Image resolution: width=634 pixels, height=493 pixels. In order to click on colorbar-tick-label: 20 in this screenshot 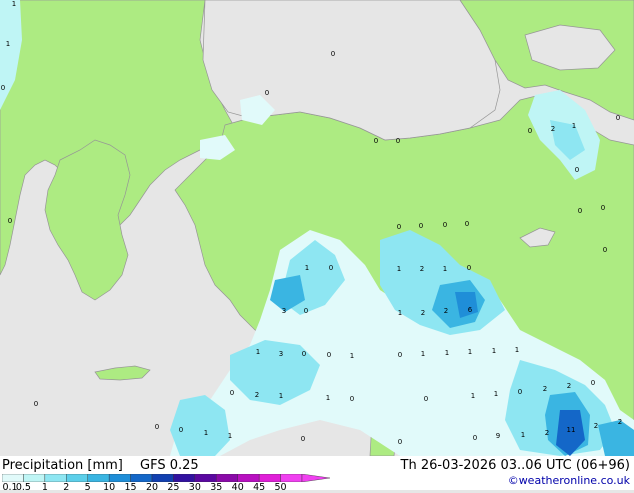, I will do `click(152, 487)`.